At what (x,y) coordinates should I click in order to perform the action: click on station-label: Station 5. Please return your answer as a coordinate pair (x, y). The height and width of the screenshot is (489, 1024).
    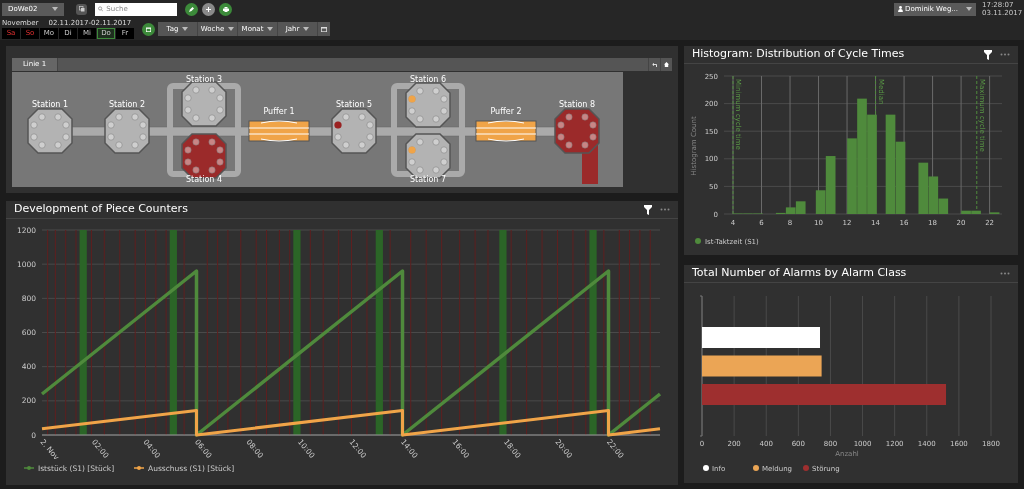
    Looking at the image, I should click on (354, 104).